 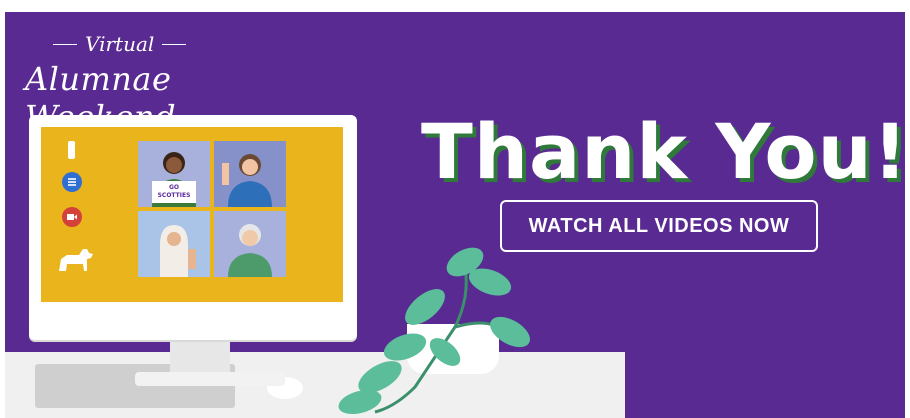 I want to click on video-call-screen: GO SCOTTIES, so click(x=192, y=214).